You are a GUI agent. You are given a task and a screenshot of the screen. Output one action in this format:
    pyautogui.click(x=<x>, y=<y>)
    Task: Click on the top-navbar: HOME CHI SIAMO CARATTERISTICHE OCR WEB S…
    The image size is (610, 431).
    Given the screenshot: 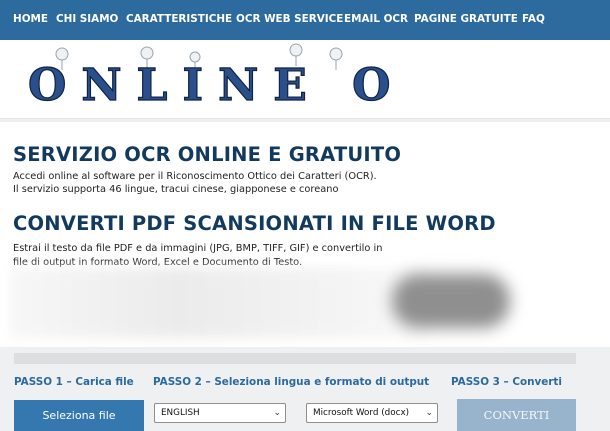 What is the action you would take?
    pyautogui.click(x=305, y=20)
    